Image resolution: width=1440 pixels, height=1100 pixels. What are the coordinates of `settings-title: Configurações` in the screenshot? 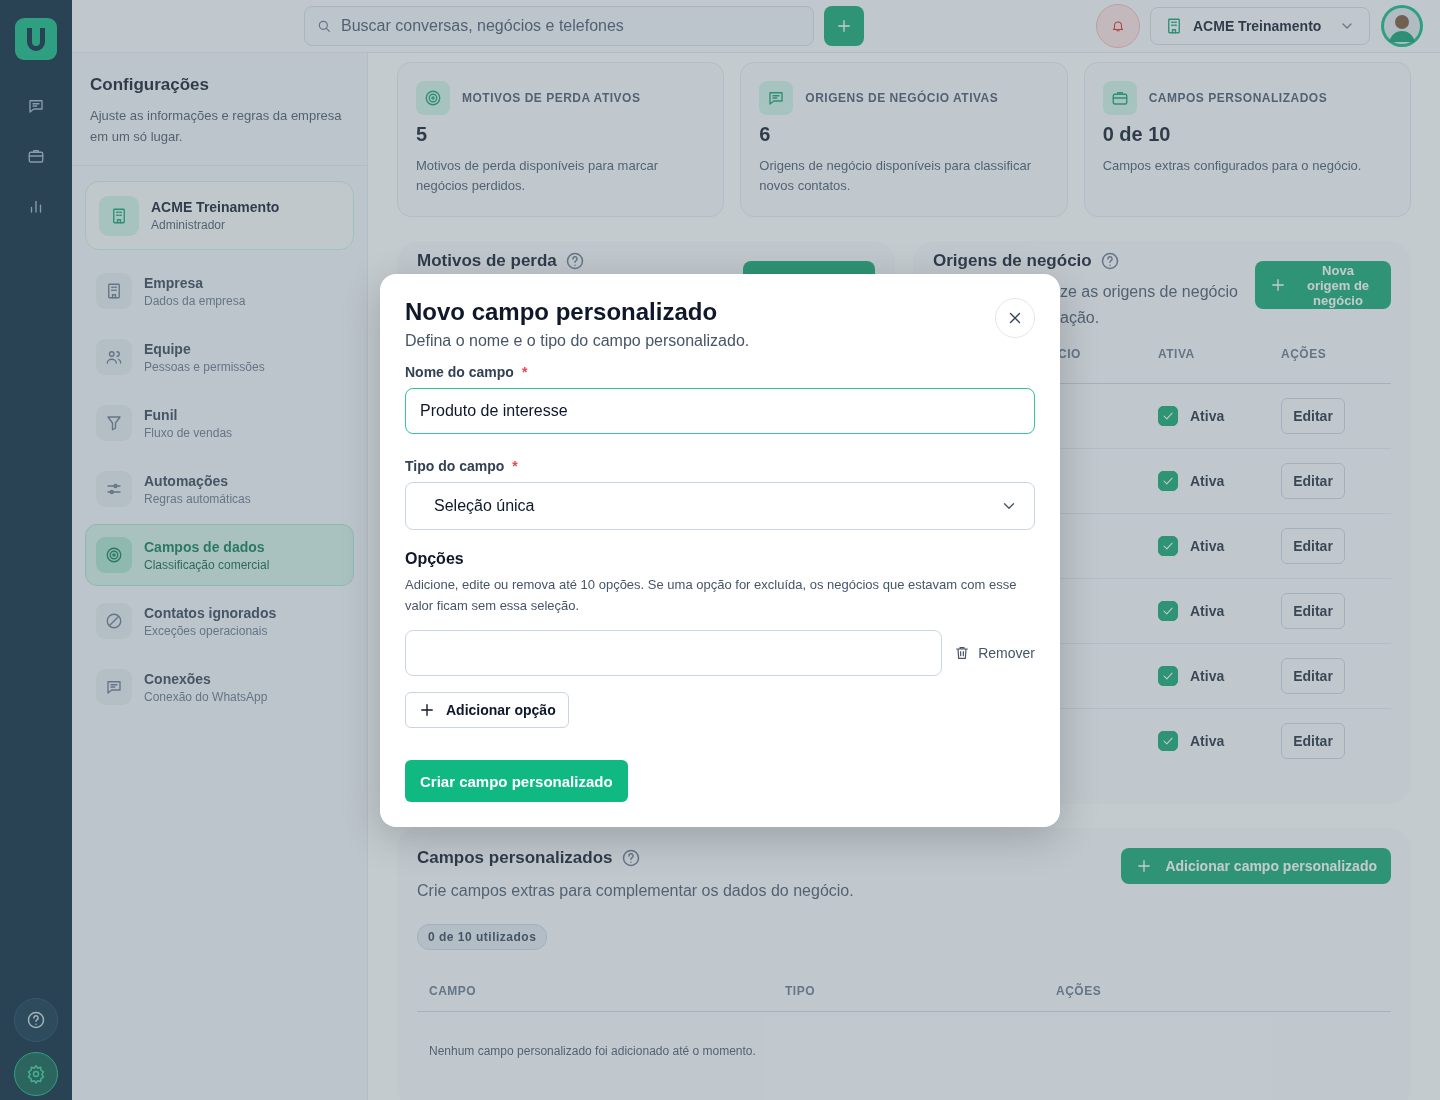 It's located at (150, 85).